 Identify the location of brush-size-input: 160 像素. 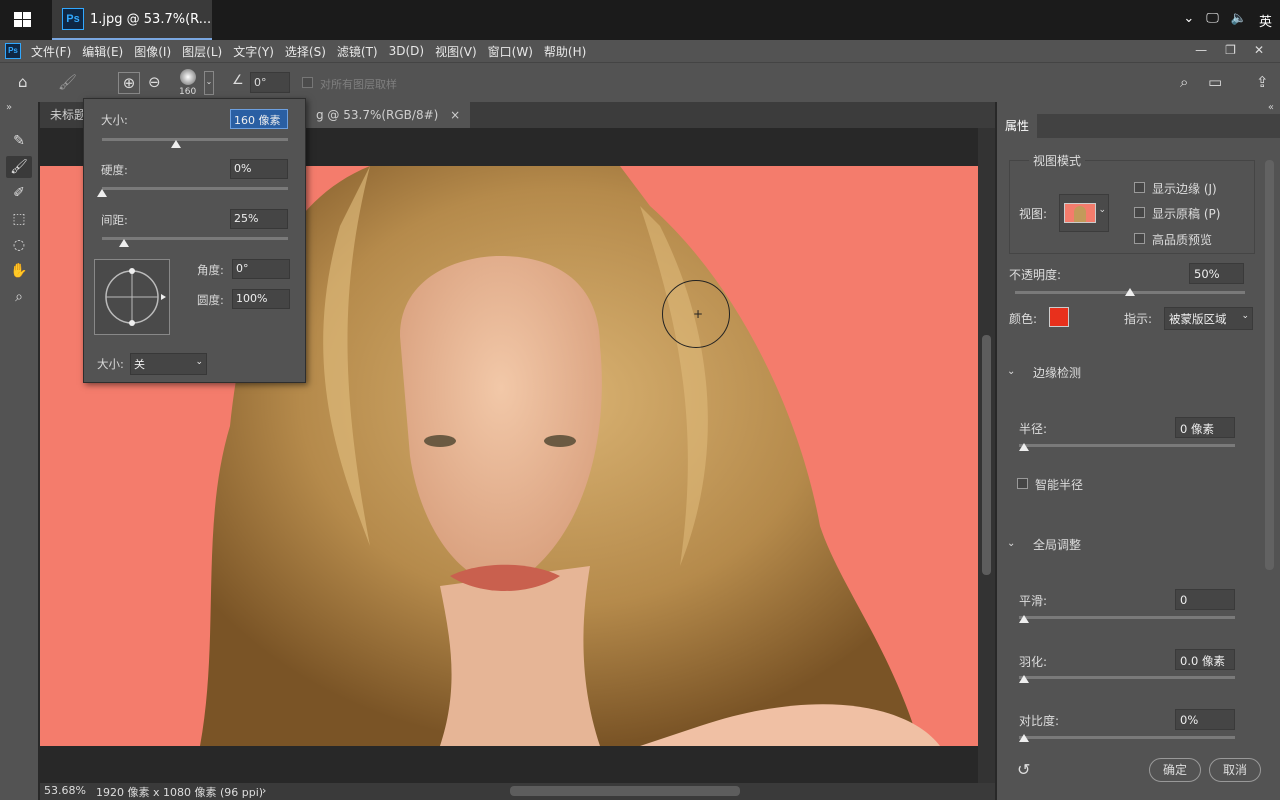
(259, 119).